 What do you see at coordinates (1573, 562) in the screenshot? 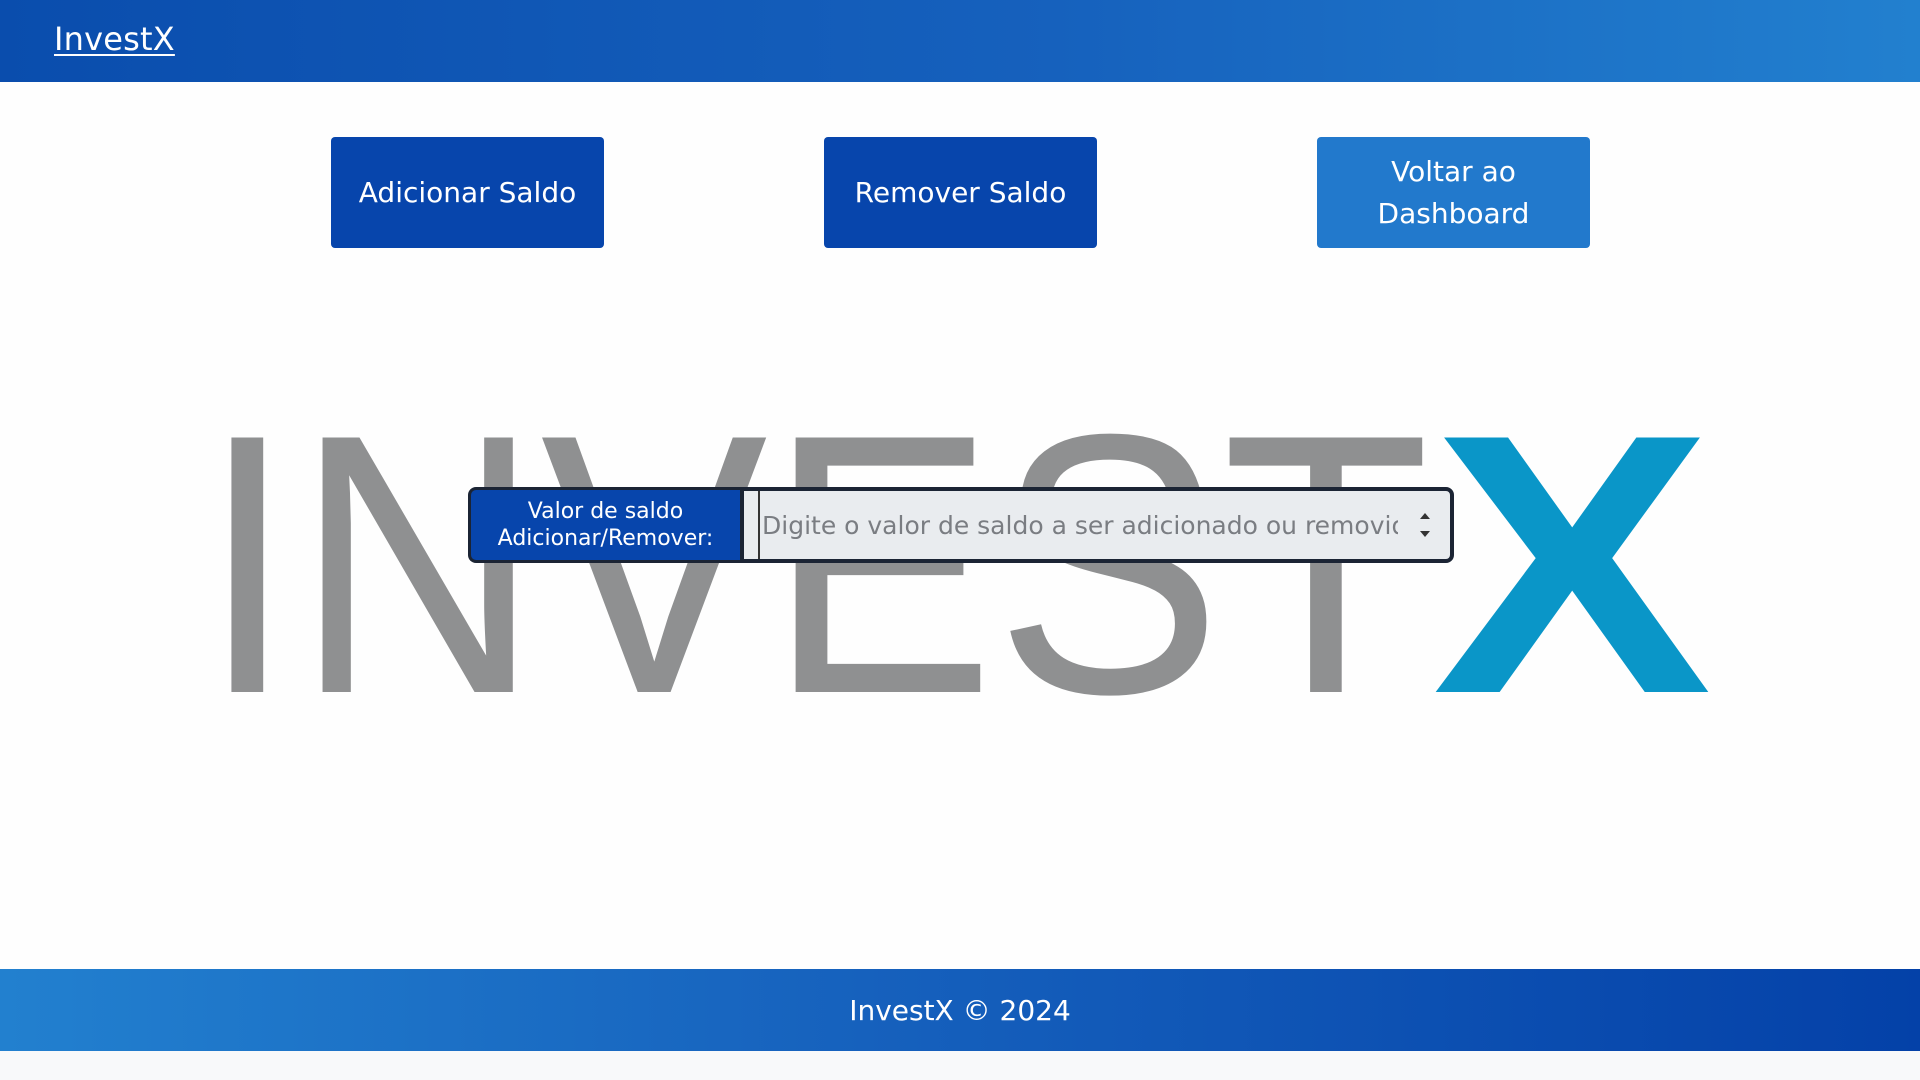
I see `logo-text-x: X` at bounding box center [1573, 562].